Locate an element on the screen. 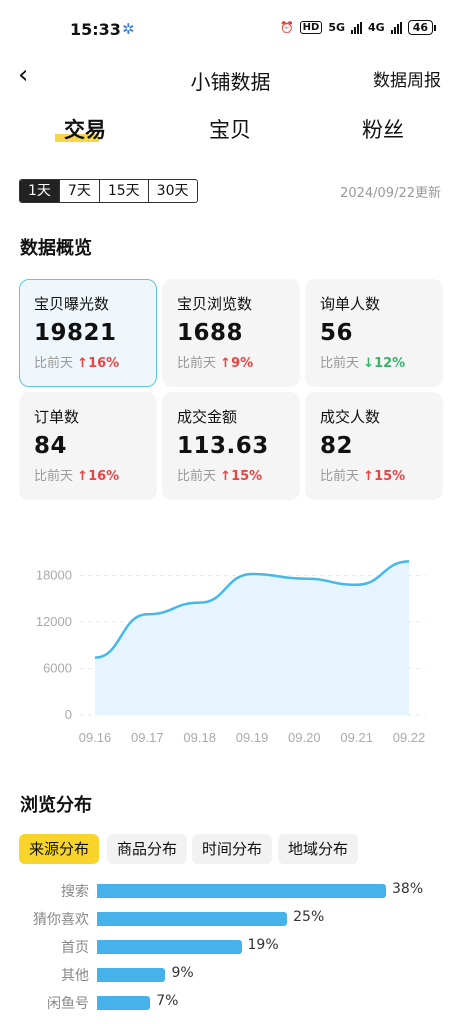  bar-row: 首页 19% is located at coordinates (230, 947).